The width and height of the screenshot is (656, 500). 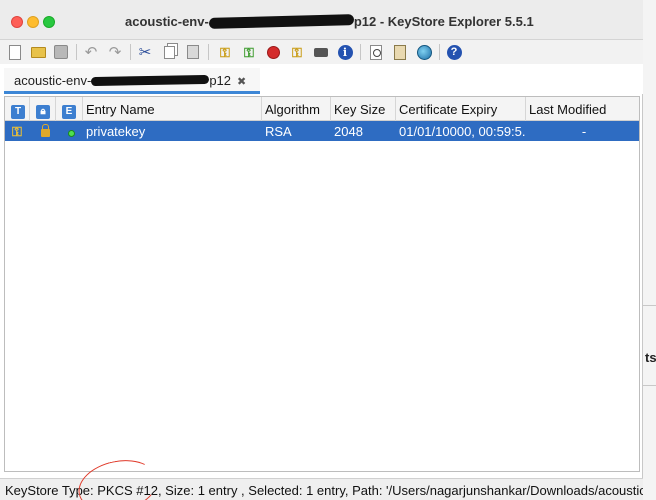 I want to click on help-icon: ?, so click(x=454, y=52).